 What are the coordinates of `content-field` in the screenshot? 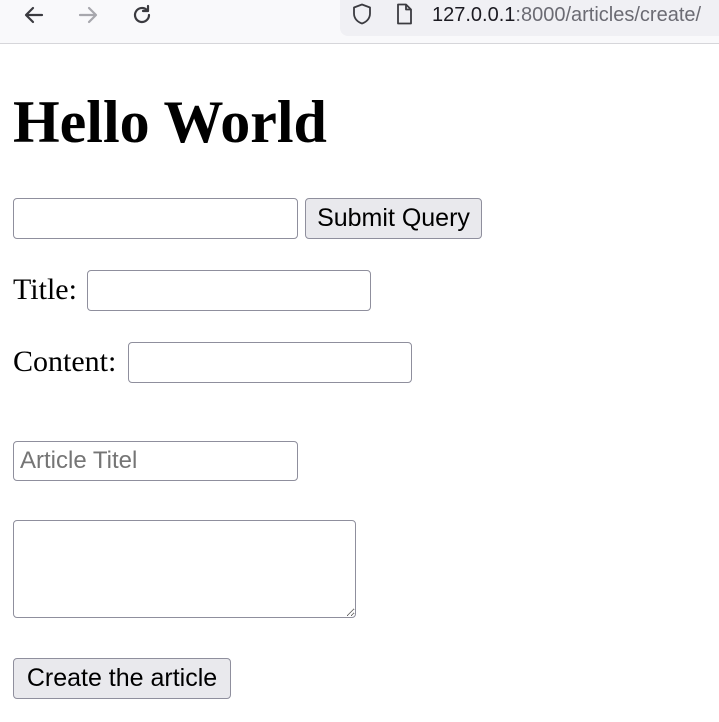 It's located at (270, 362).